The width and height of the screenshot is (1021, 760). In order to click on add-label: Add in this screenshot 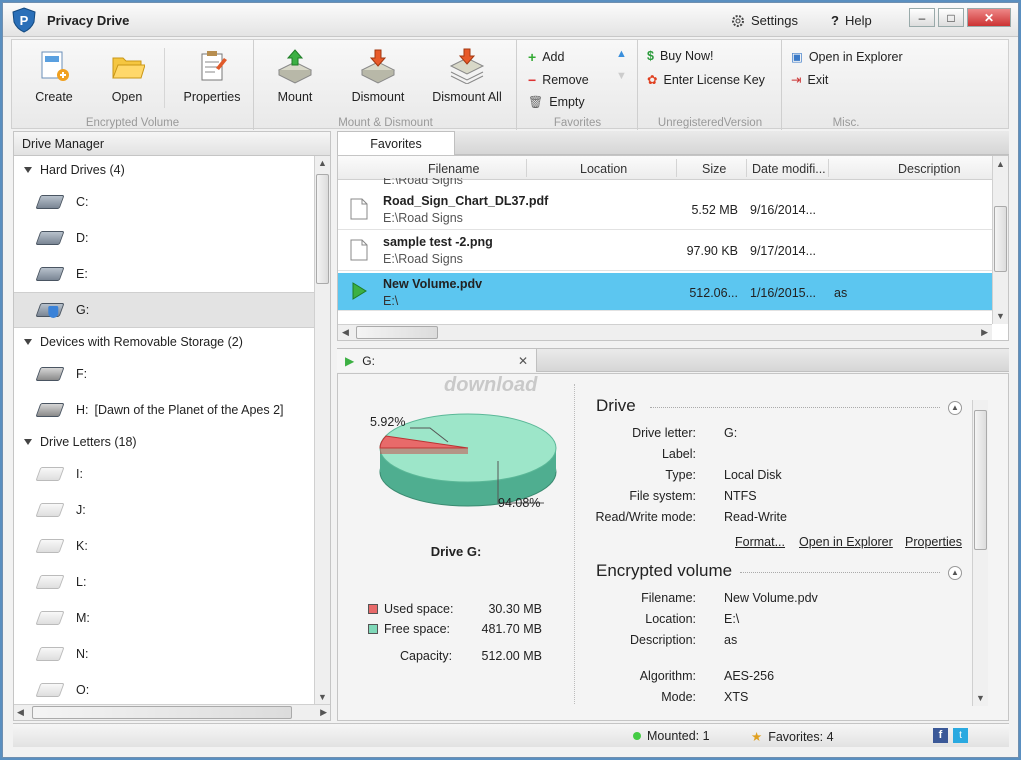, I will do `click(553, 57)`.